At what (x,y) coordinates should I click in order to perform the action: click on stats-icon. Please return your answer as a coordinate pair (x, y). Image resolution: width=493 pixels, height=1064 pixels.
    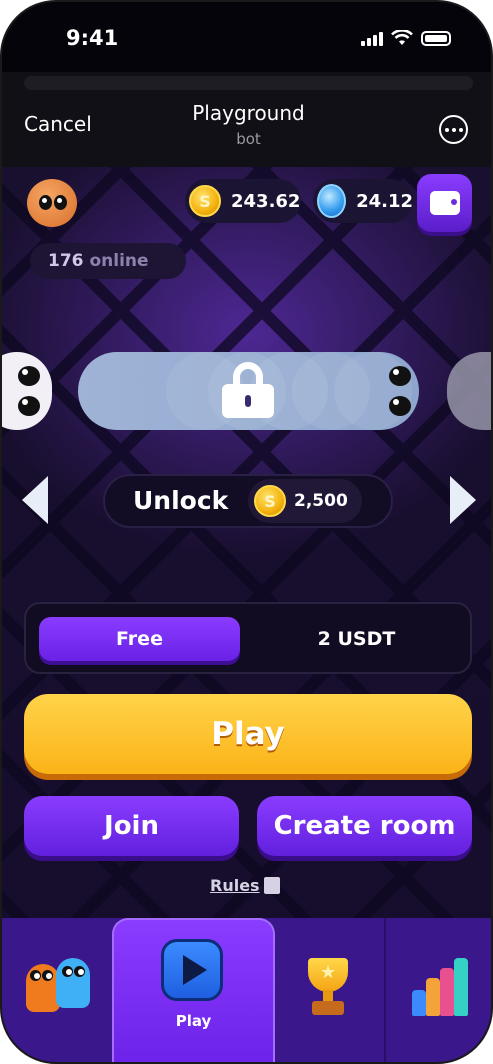
    Looking at the image, I should click on (441, 986).